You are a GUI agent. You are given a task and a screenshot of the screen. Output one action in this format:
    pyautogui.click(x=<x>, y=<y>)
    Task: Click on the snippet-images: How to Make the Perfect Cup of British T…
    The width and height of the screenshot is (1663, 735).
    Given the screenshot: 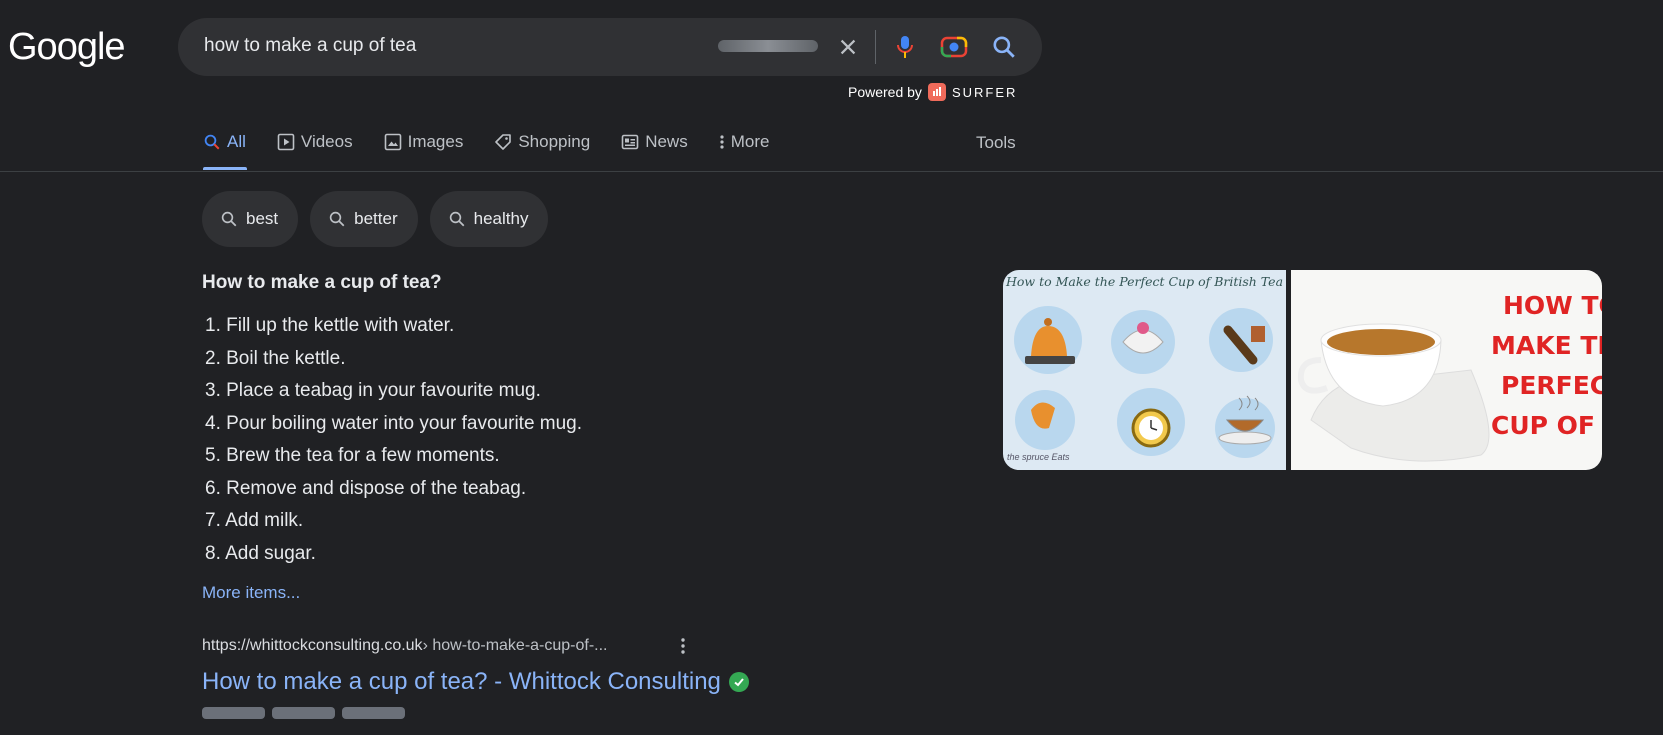 What is the action you would take?
    pyautogui.click(x=1302, y=370)
    